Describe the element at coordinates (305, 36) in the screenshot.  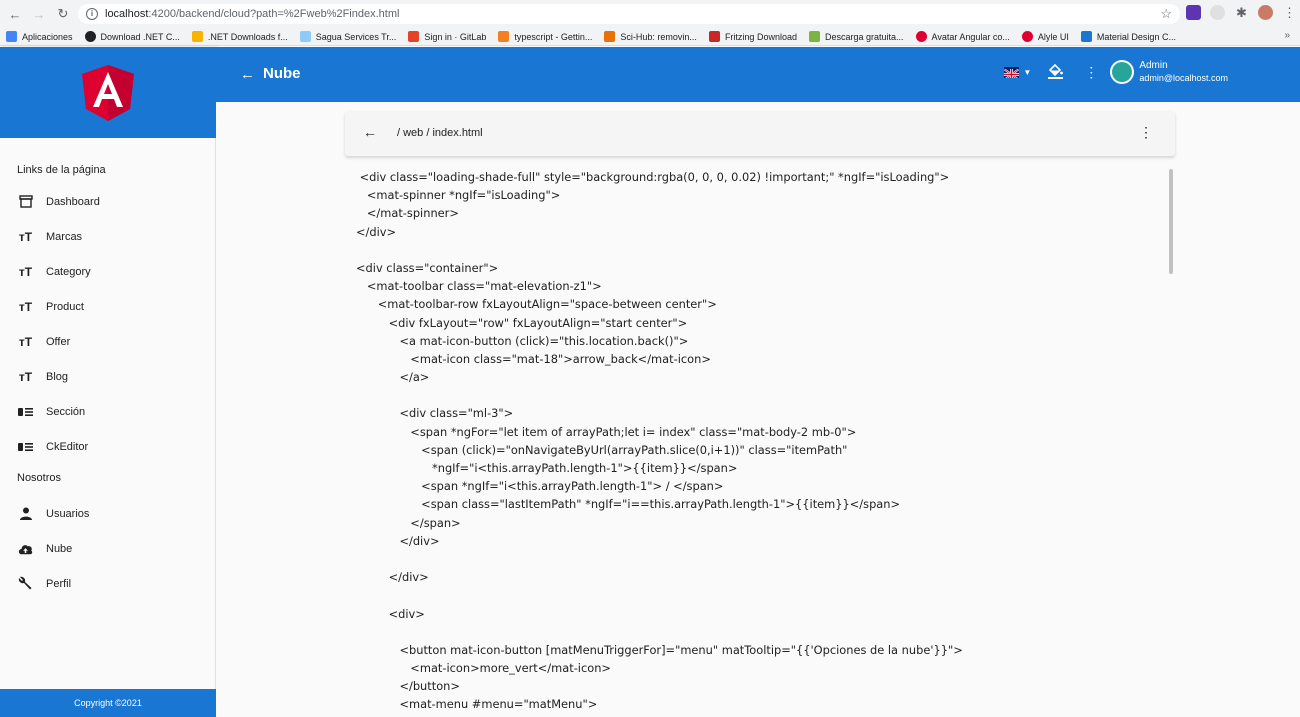
I see `site-icon` at that location.